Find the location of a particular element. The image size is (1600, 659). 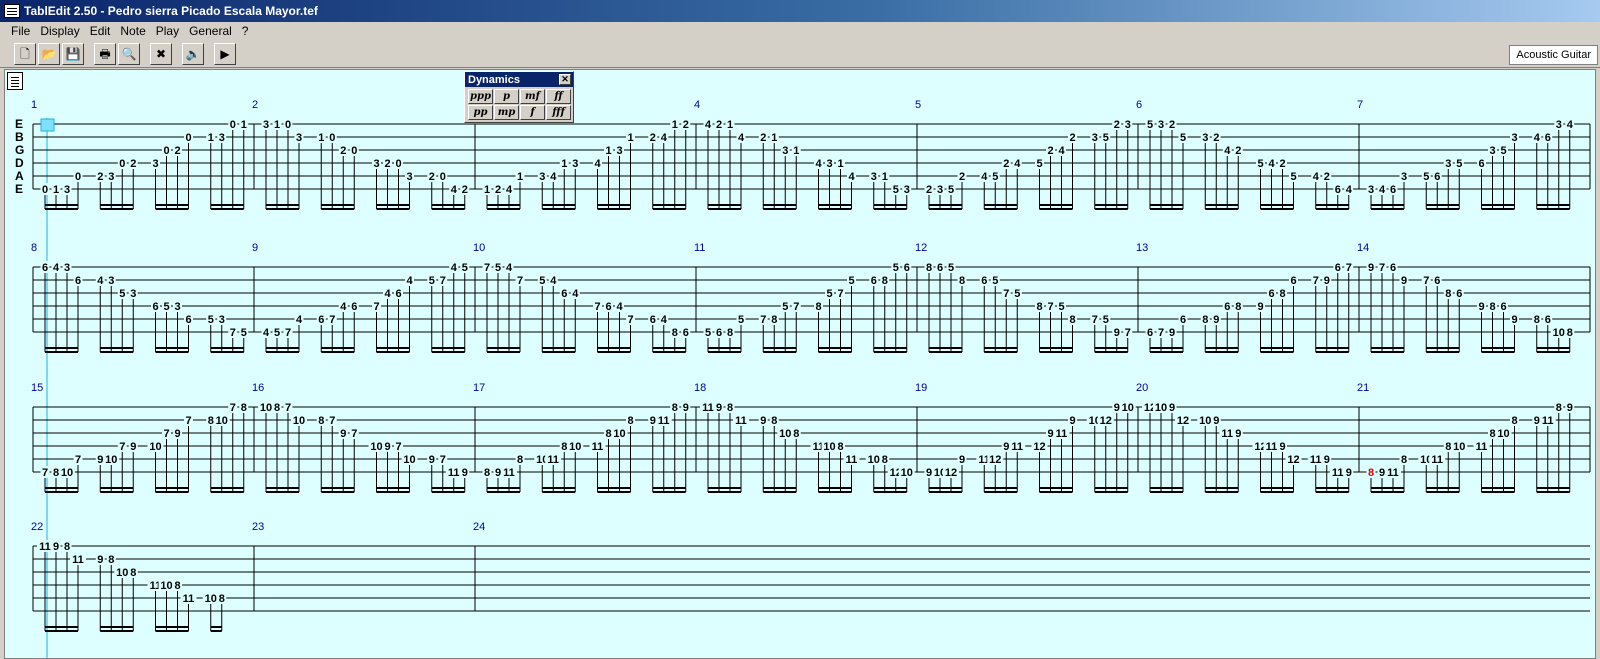

play-button: ▶ is located at coordinates (225, 53).